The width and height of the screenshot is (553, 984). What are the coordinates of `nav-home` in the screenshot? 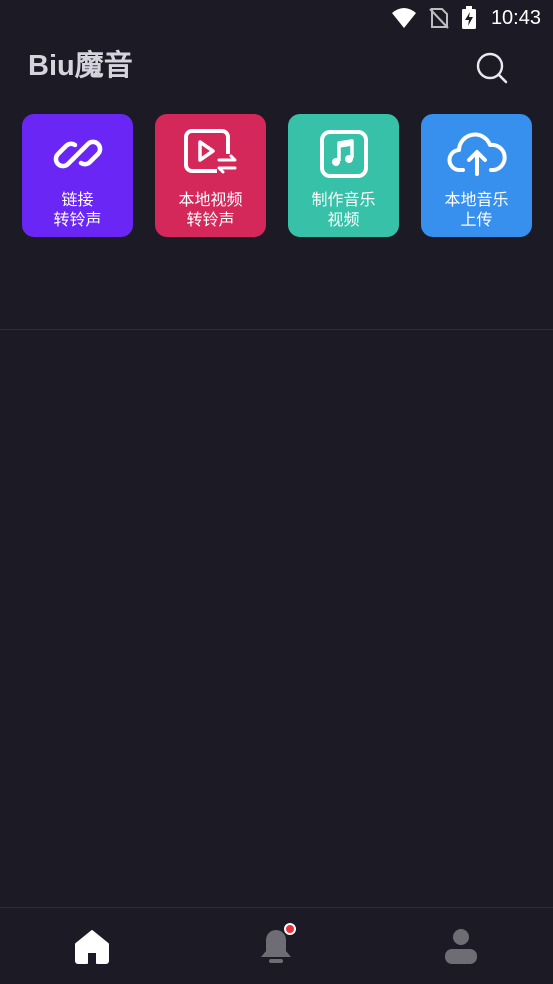 It's located at (92, 946).